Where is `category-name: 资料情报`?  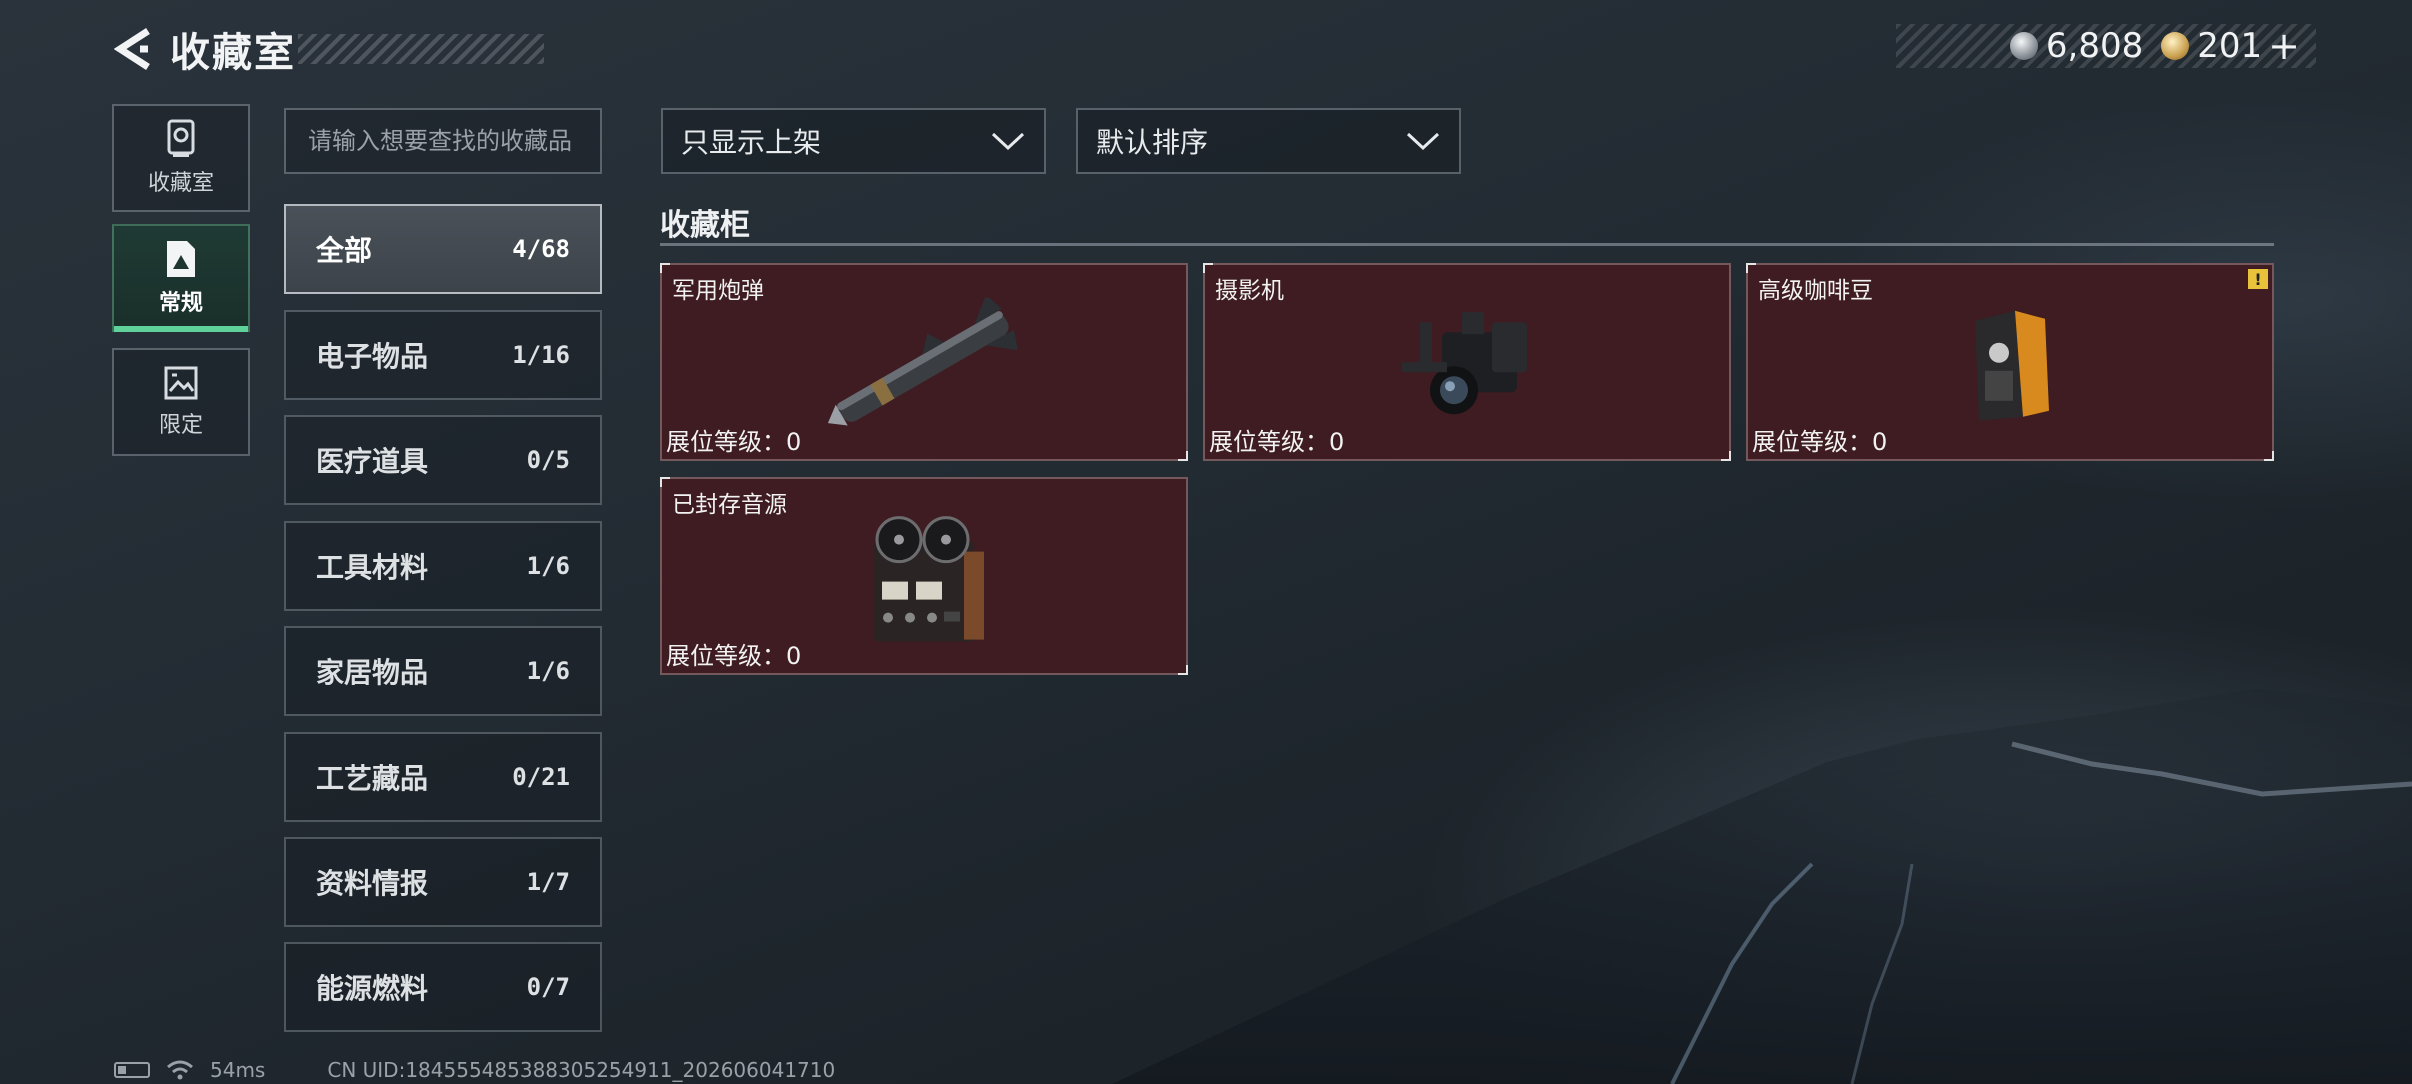
category-name: 资料情报 is located at coordinates (372, 883).